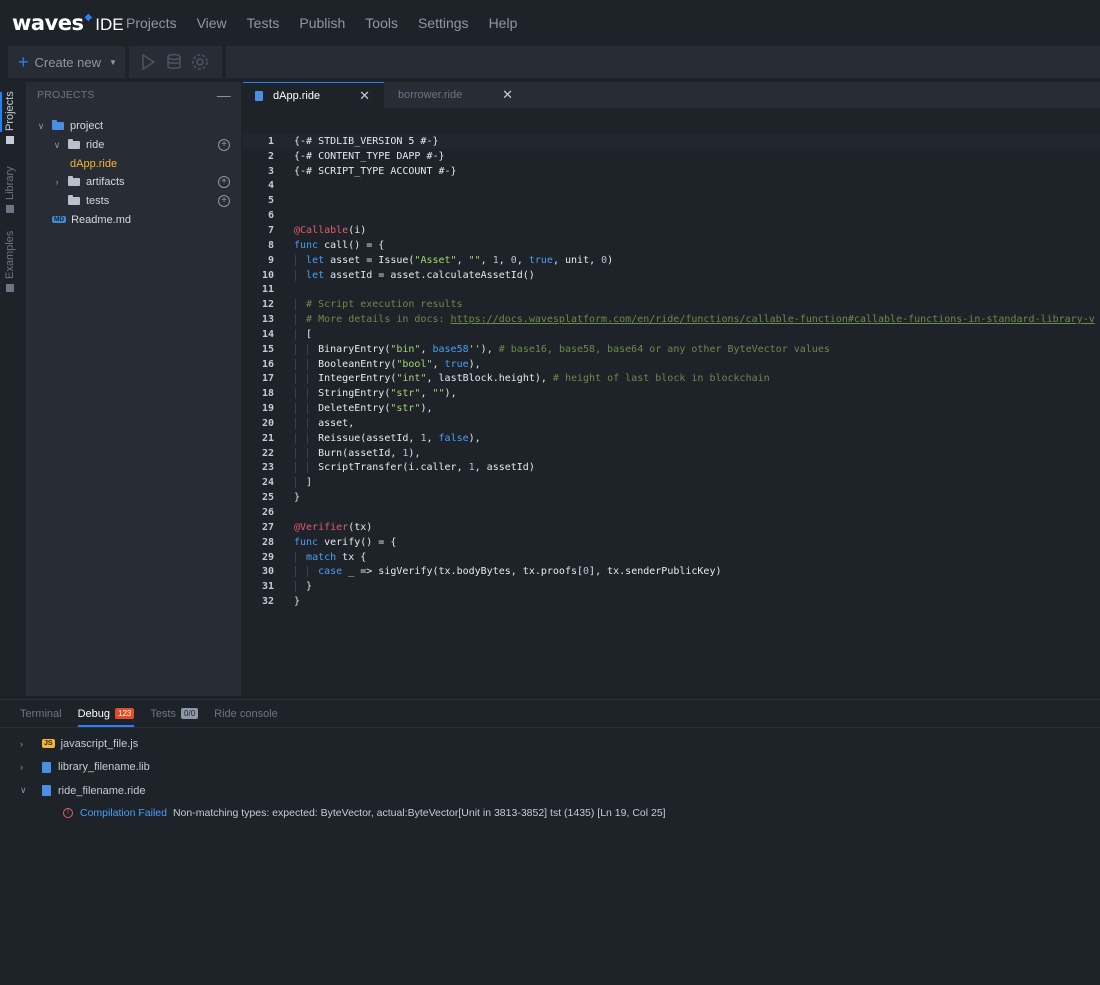  Describe the element at coordinates (671, 497) in the screenshot. I see `code-line: 25}` at that location.